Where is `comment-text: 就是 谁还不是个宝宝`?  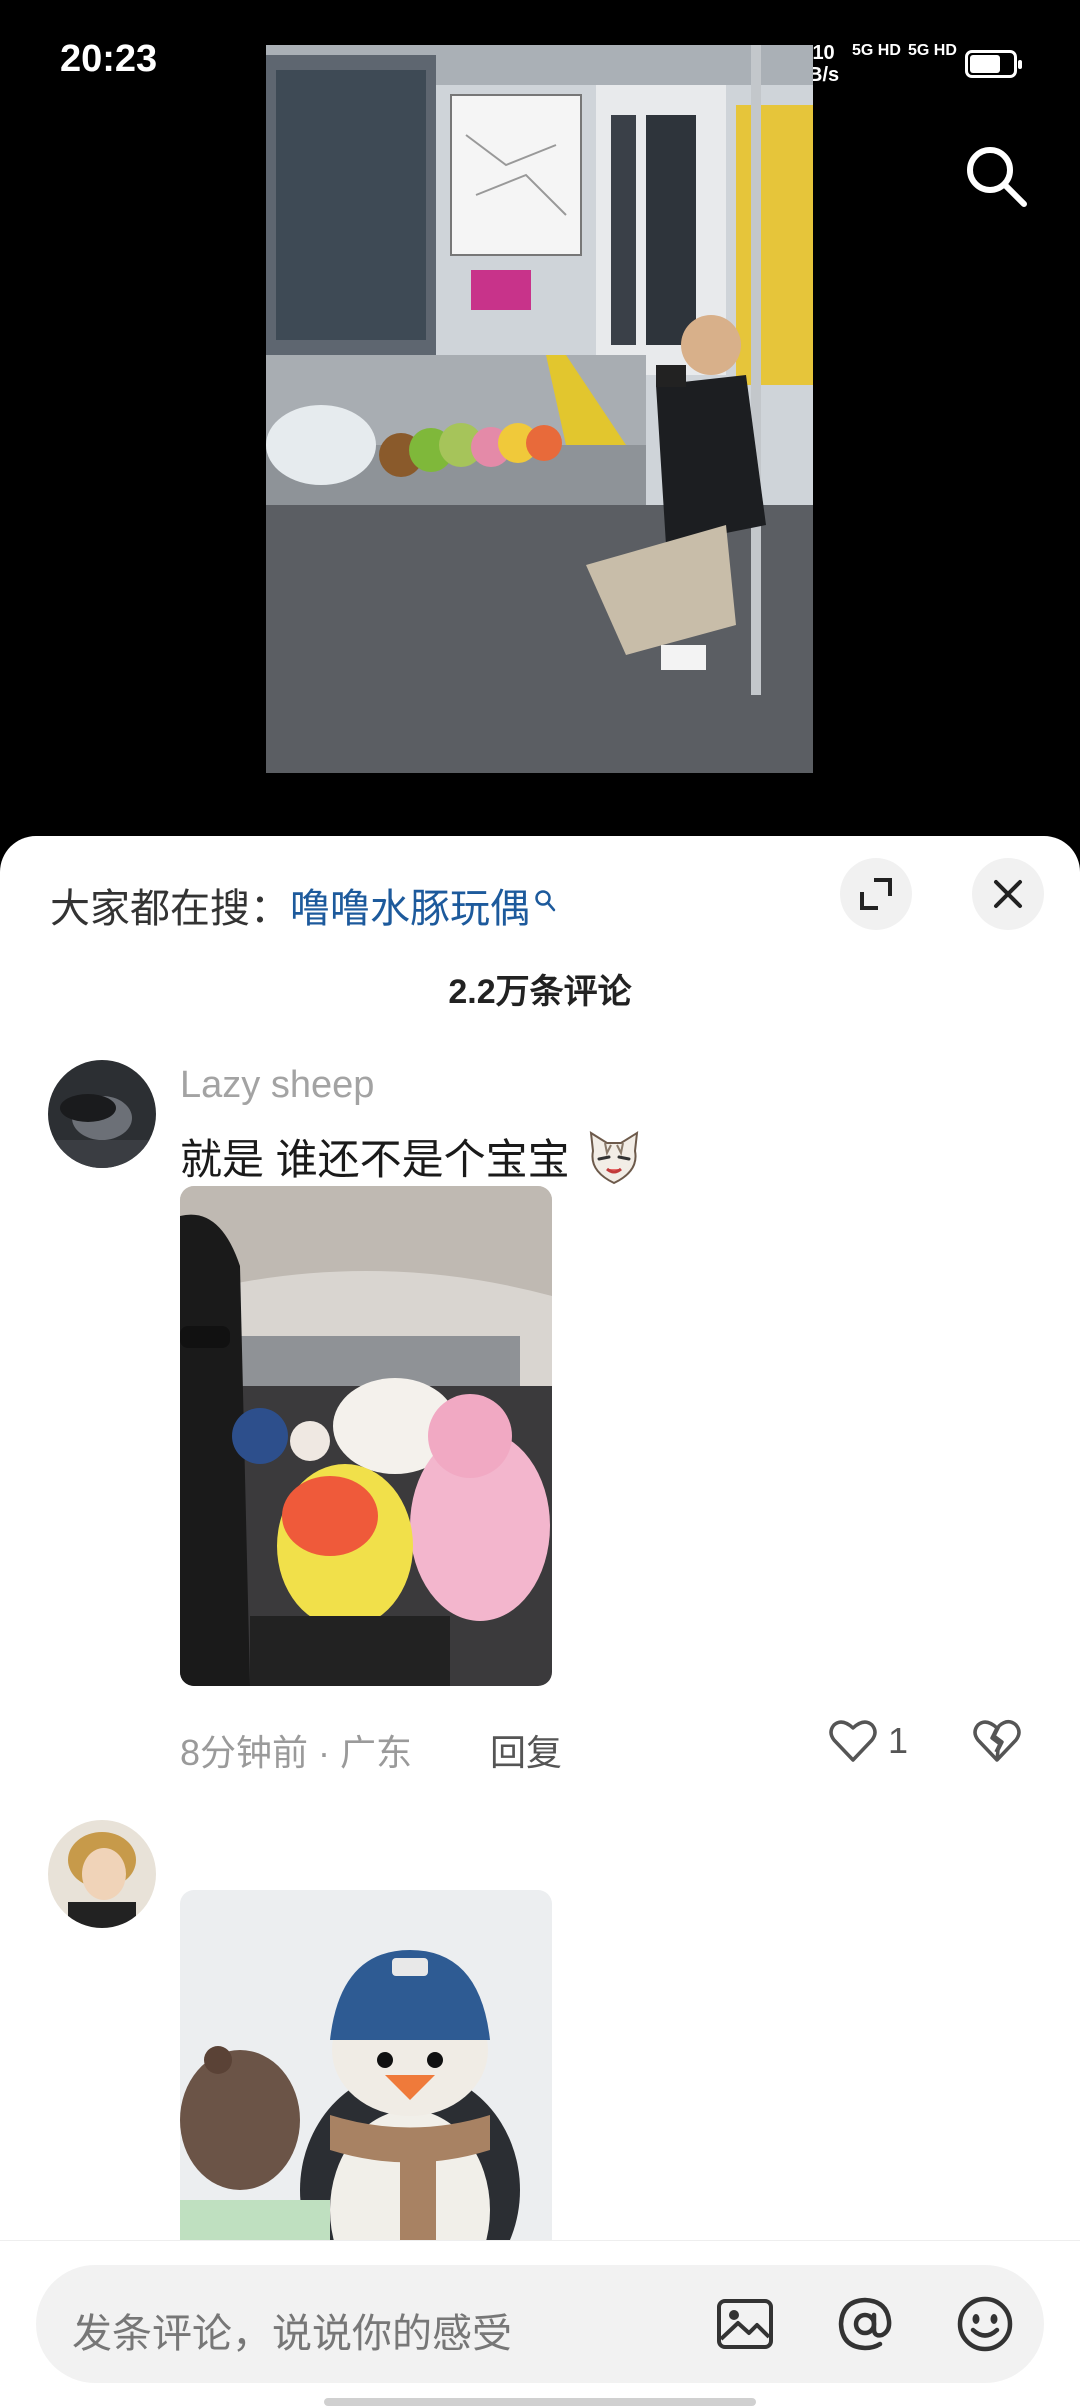 comment-text: 就是 谁还不是个宝宝 is located at coordinates (411, 1160).